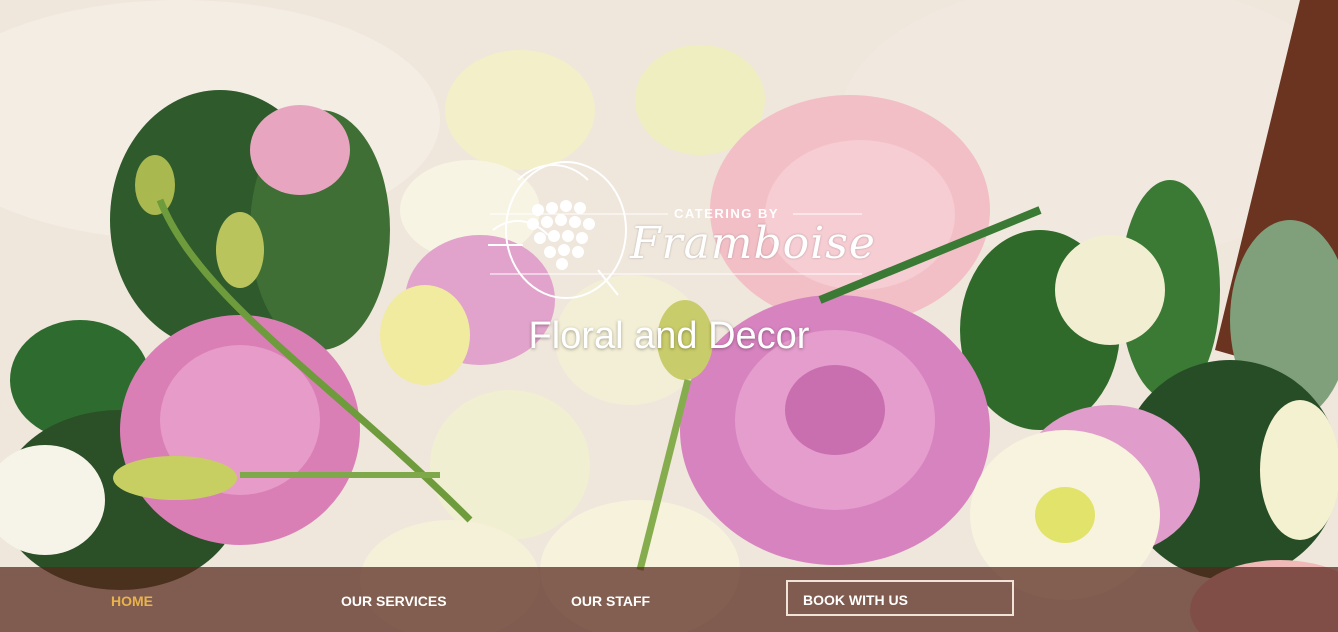 The image size is (1338, 632). What do you see at coordinates (610, 601) in the screenshot?
I see `nav-our-staff: OUR STAFF` at bounding box center [610, 601].